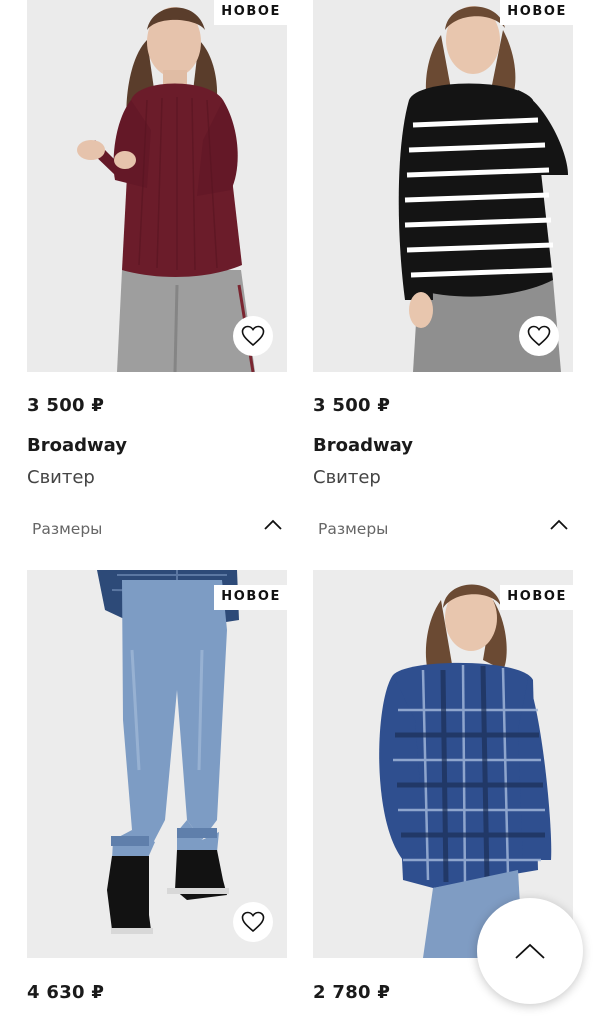 Image resolution: width=600 pixels, height=1020 pixels. I want to click on scroll-to-top-button, so click(530, 951).